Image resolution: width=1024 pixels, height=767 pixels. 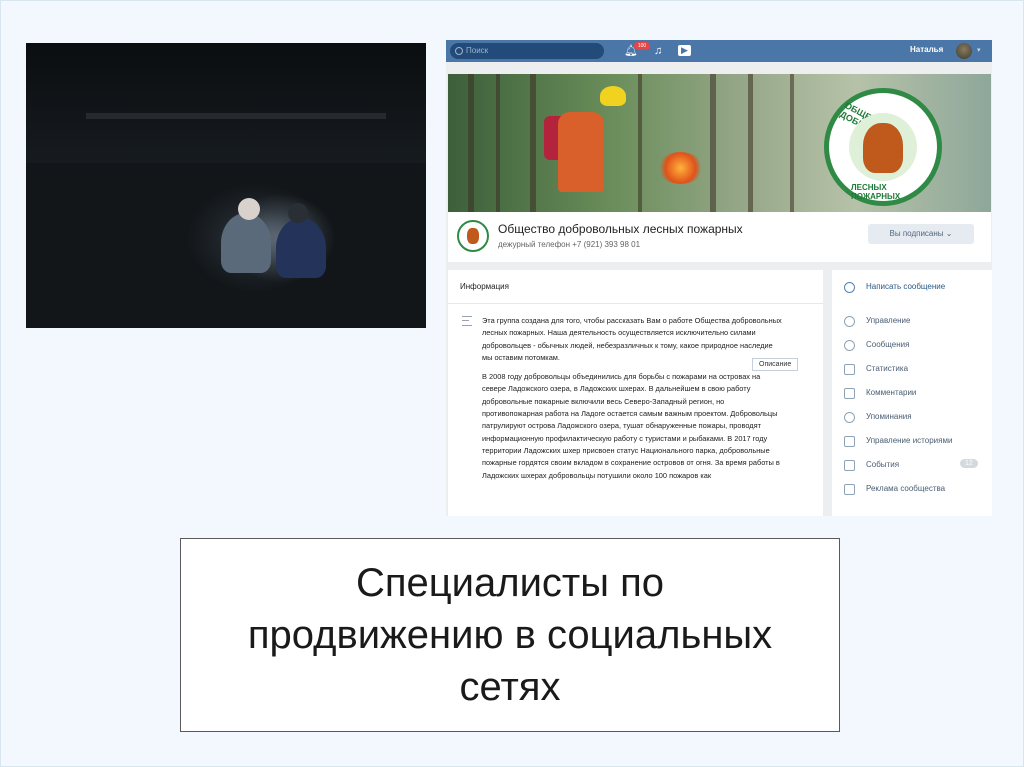 What do you see at coordinates (581, 152) in the screenshot?
I see `firefighter` at bounding box center [581, 152].